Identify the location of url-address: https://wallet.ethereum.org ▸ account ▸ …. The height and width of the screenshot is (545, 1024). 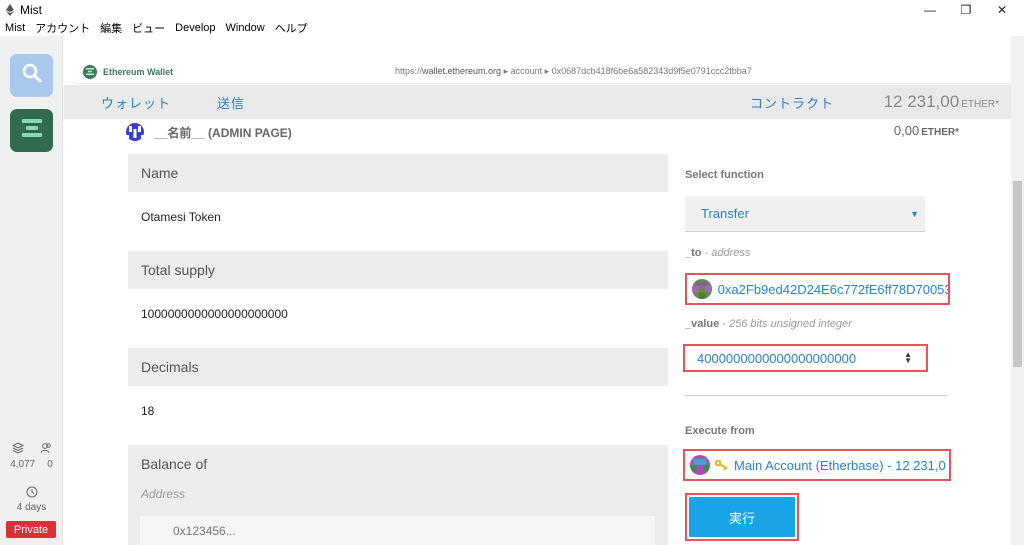
(573, 71).